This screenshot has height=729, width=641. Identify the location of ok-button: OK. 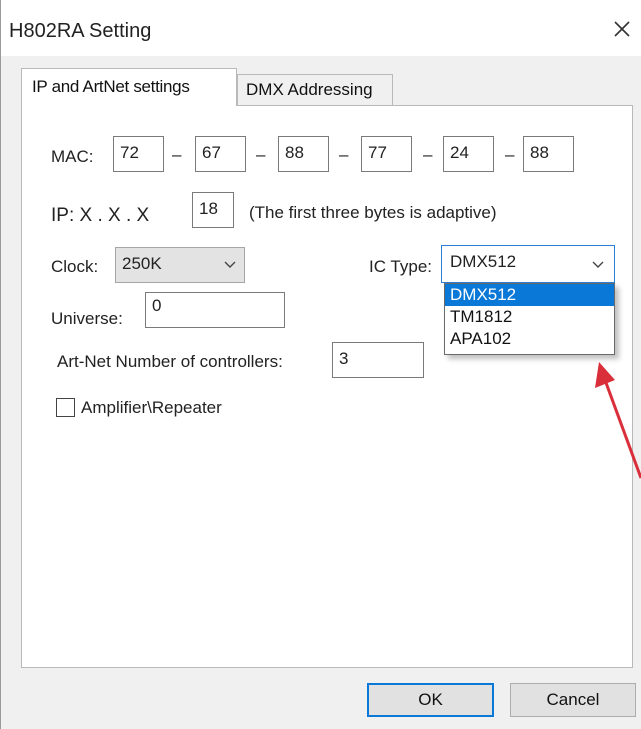
(430, 700).